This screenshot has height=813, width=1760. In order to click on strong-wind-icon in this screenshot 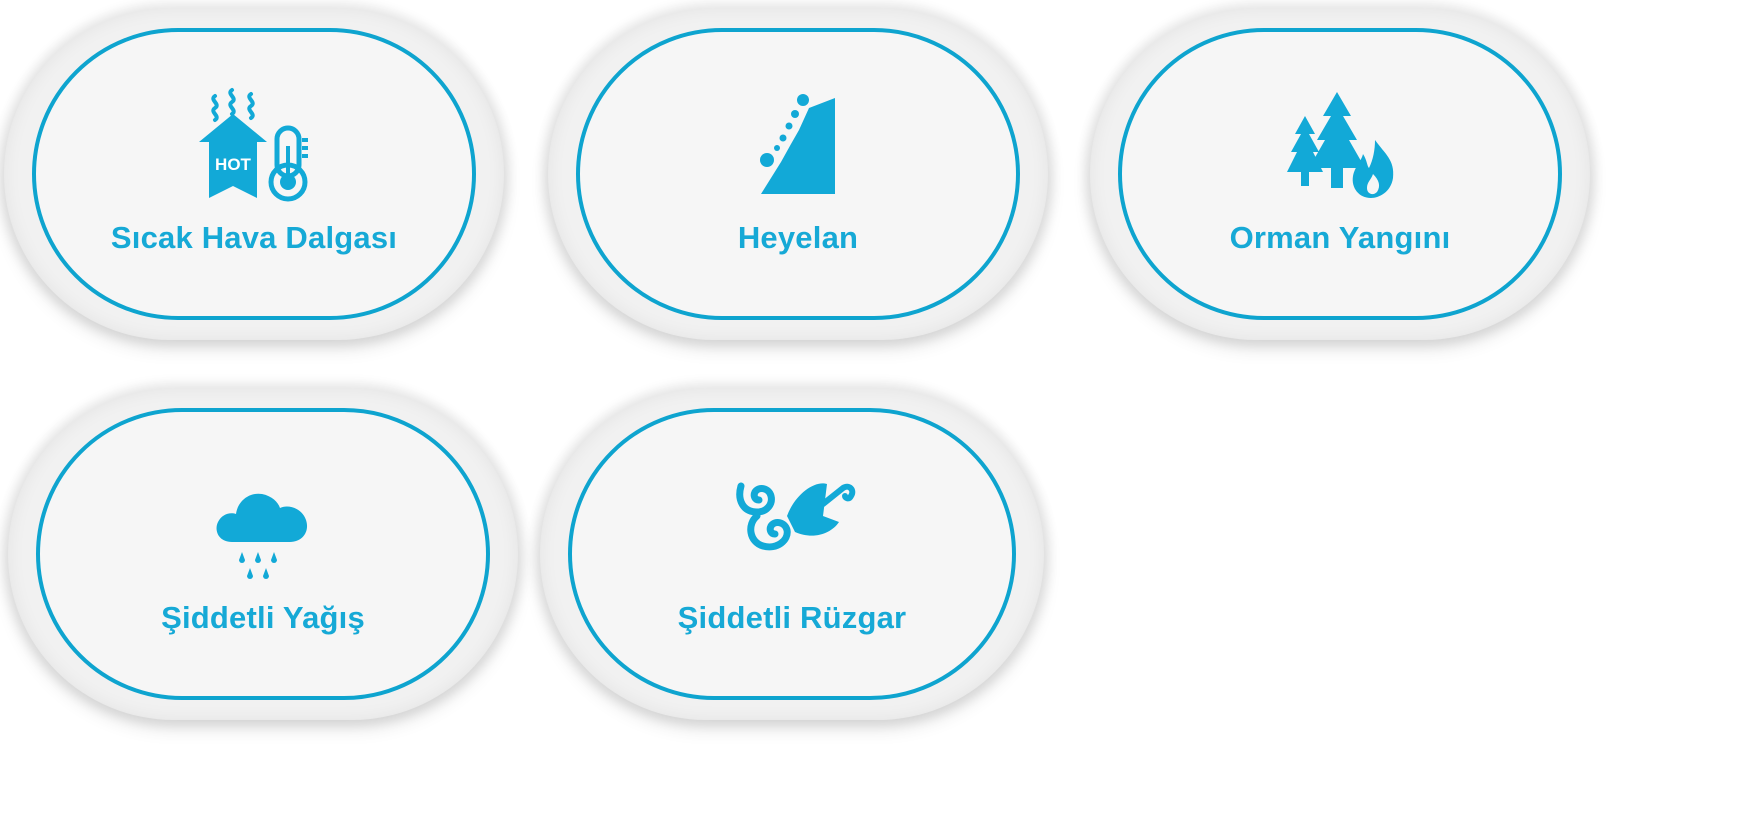, I will do `click(792, 526)`.